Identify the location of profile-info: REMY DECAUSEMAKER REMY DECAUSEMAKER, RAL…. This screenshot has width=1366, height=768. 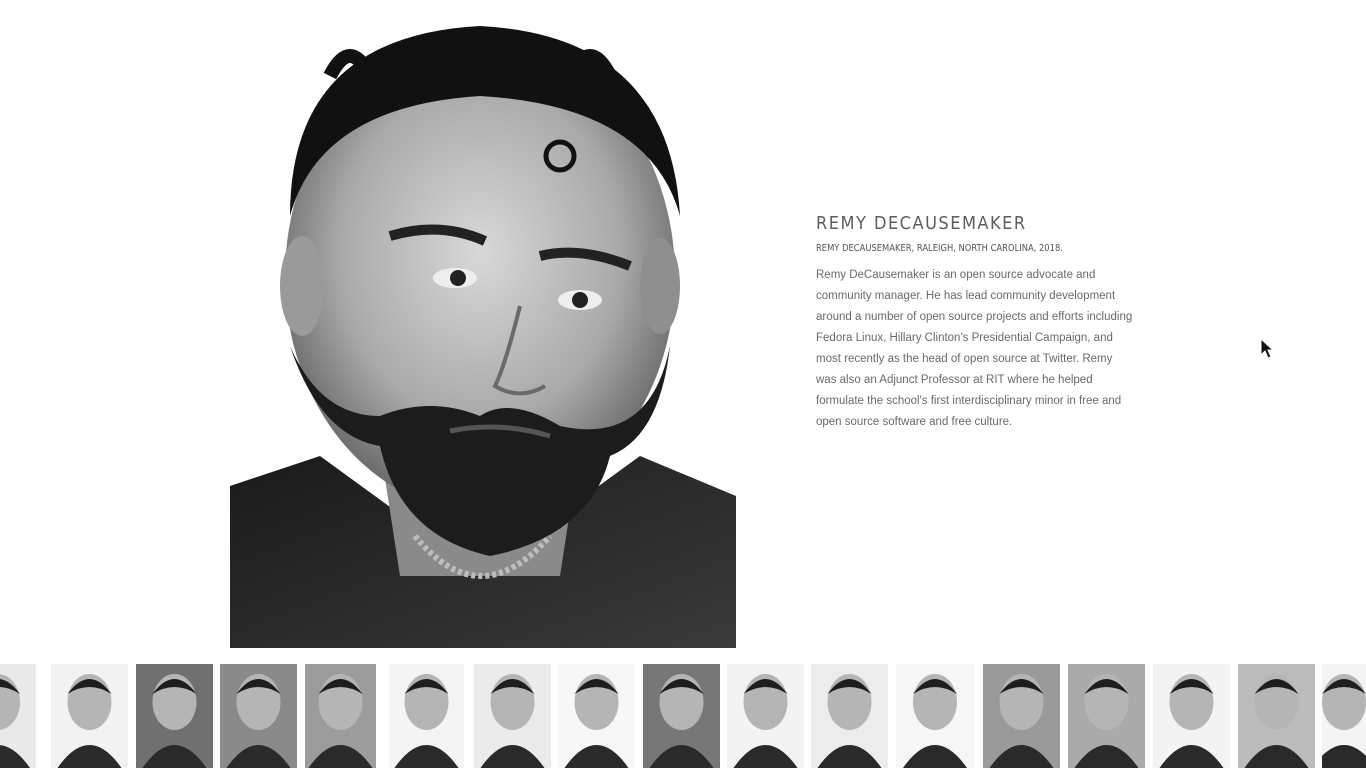
(976, 322).